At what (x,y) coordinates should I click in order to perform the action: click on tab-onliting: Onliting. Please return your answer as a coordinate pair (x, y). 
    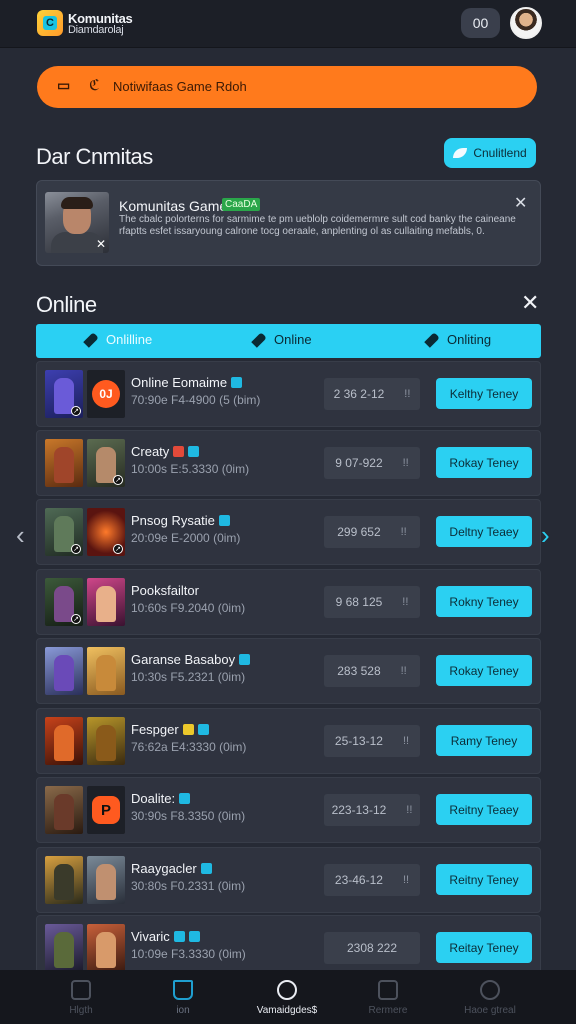
    Looking at the image, I should click on (458, 339).